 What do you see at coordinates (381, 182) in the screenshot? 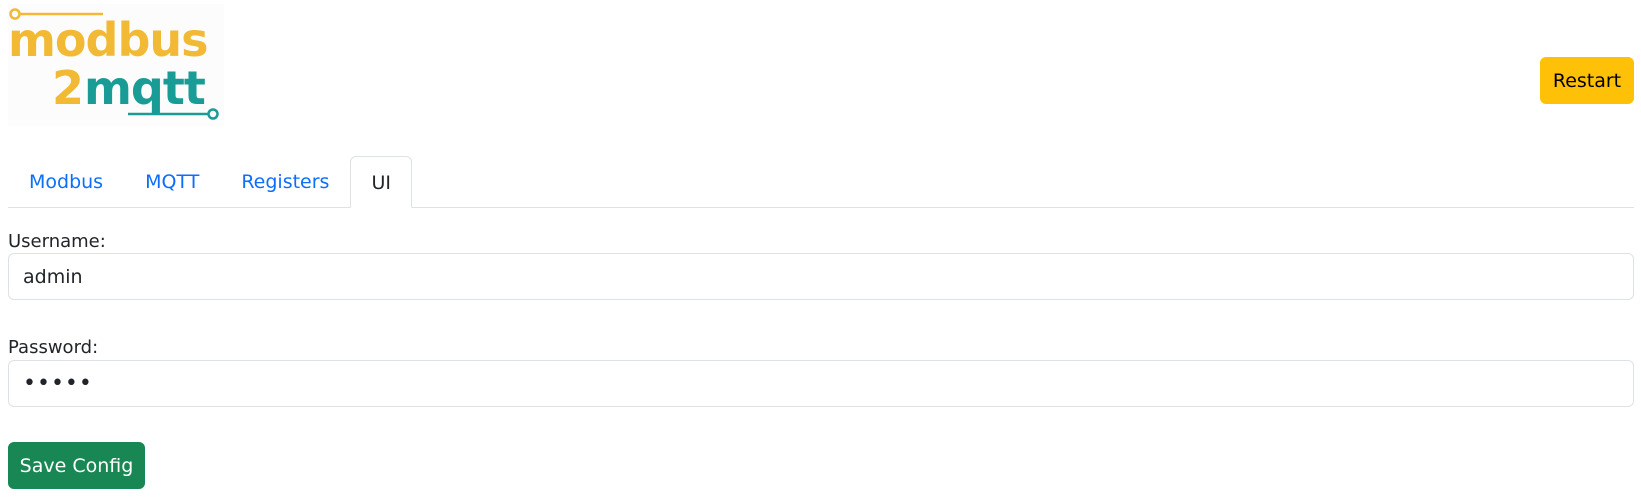
I see `tab-ui: UI` at bounding box center [381, 182].